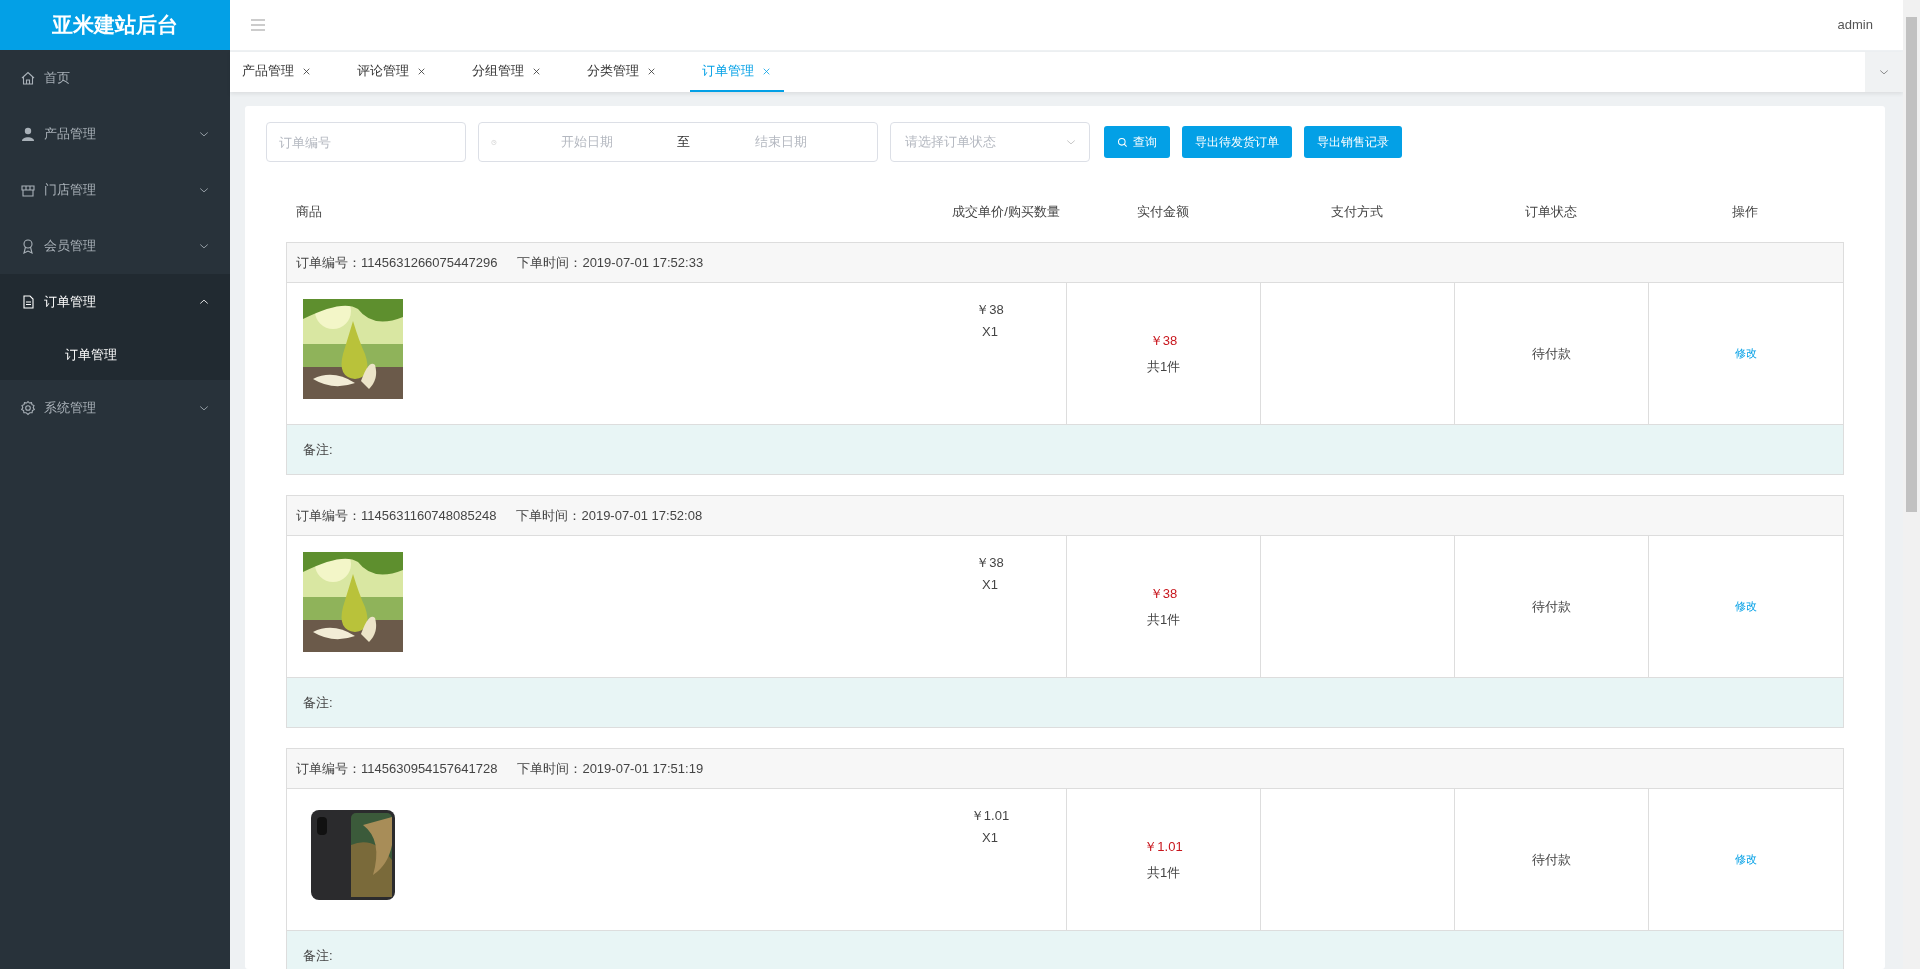  I want to click on start-date-field: 开始日期, so click(587, 142).